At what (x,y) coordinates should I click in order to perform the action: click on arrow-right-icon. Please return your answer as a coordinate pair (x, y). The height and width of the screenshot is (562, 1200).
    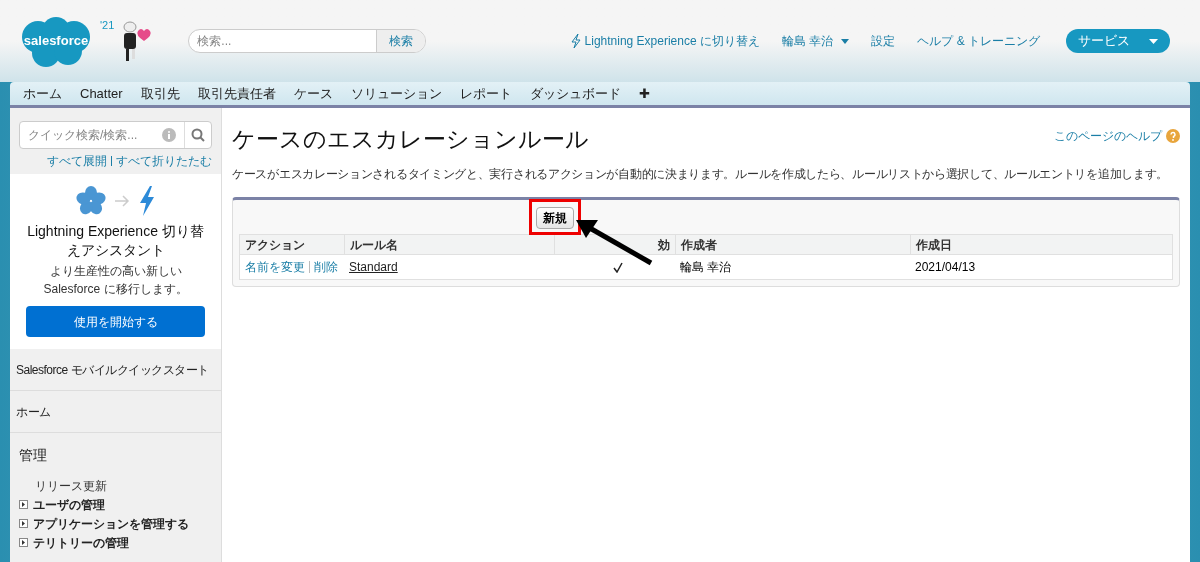
    Looking at the image, I should click on (121, 201).